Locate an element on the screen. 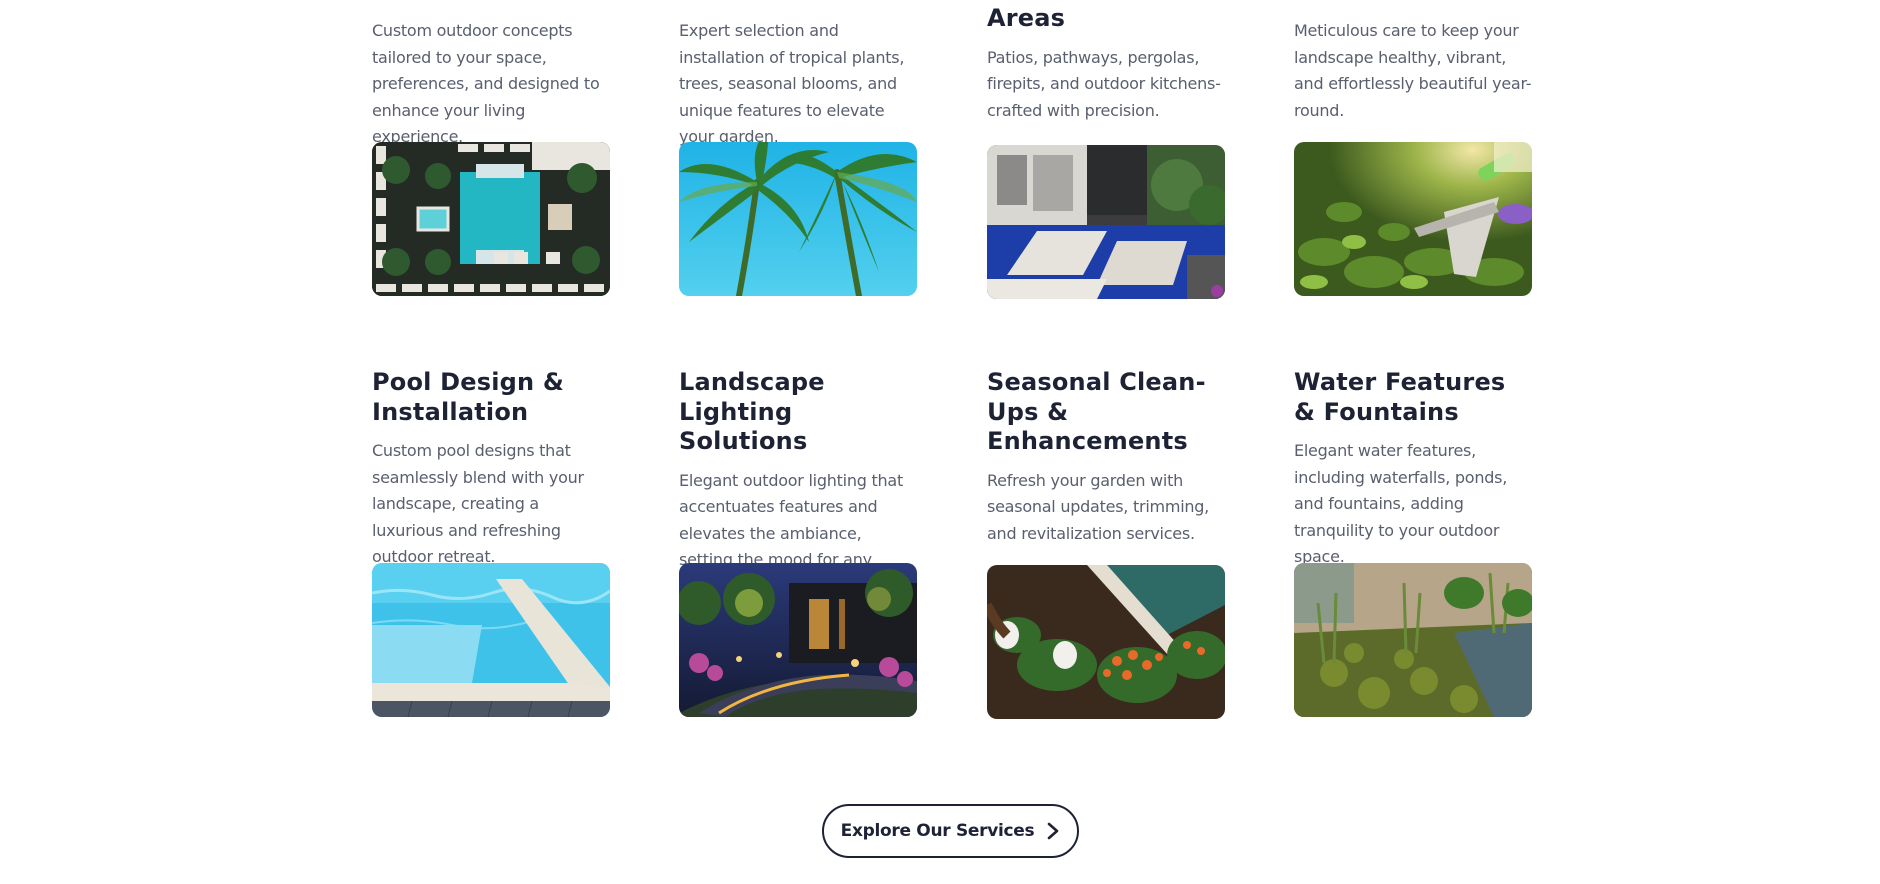 The height and width of the screenshot is (884, 1880). service-image-modern-patio is located at coordinates (1106, 222).